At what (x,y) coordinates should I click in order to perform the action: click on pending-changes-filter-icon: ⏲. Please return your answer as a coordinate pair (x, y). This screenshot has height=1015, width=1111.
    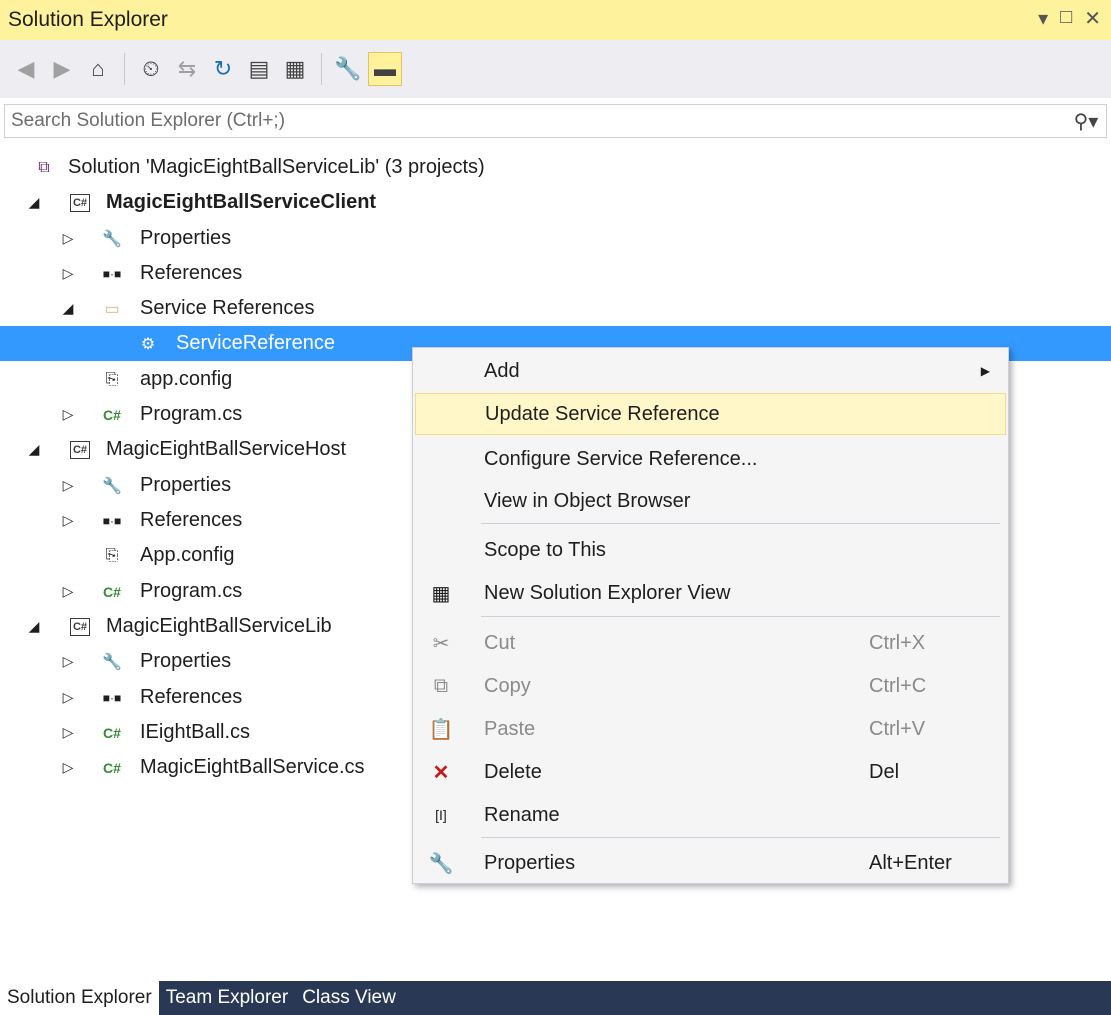
    Looking at the image, I should click on (151, 69).